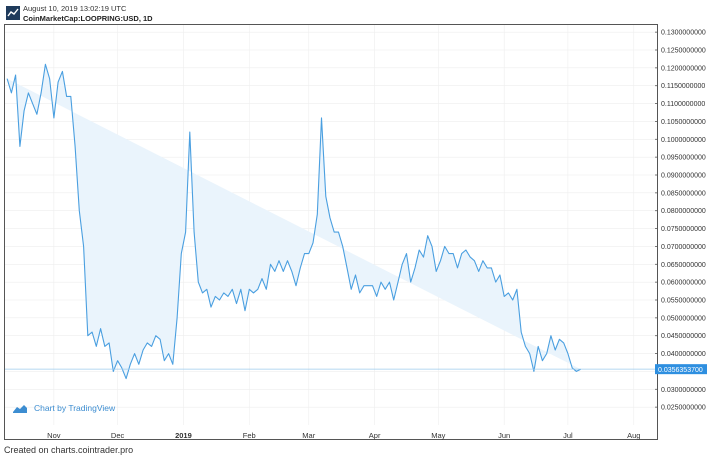 This screenshot has width=710, height=459. Describe the element at coordinates (308, 435) in the screenshot. I see `x-tick-label: Mar` at that location.